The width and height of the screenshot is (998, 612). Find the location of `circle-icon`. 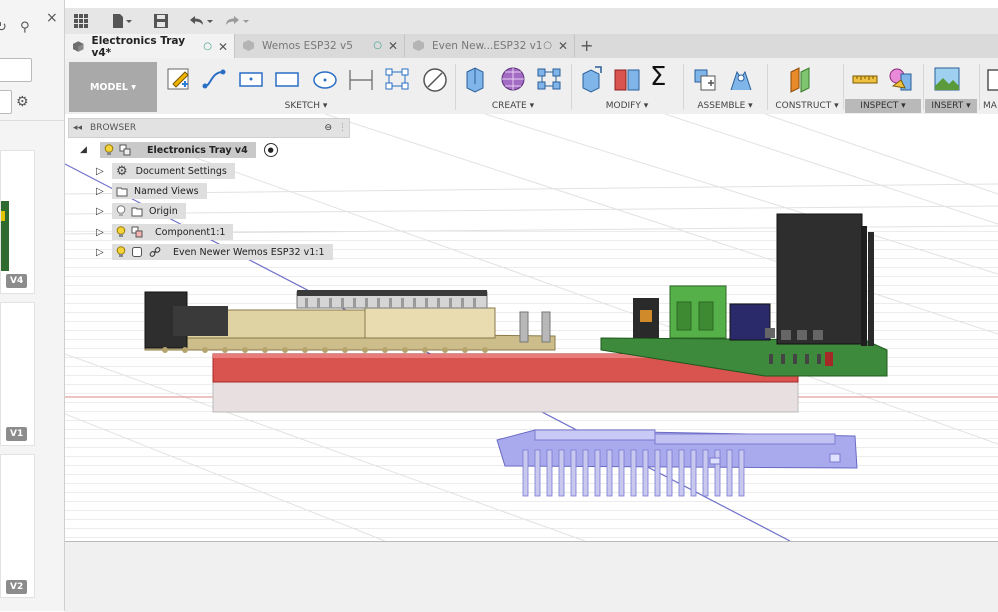

circle-icon is located at coordinates (325, 79).